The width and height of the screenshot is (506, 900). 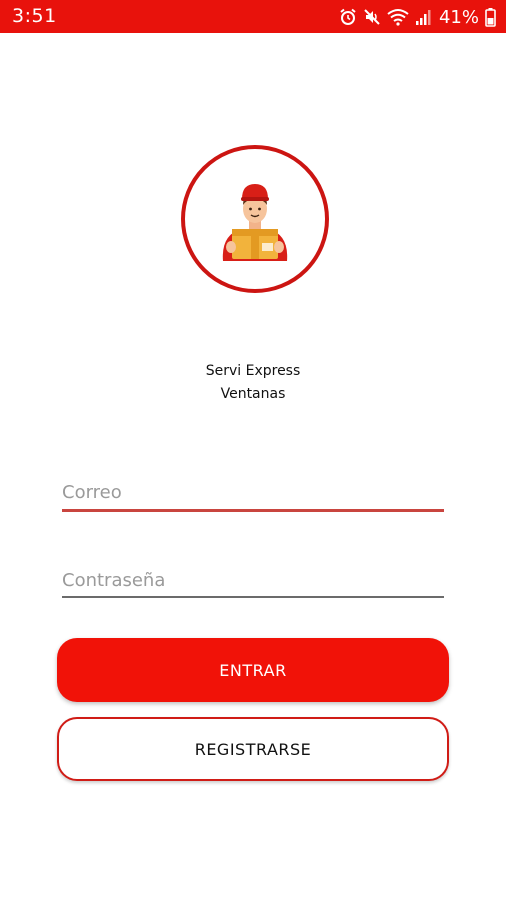 I want to click on wifi-icon, so click(x=398, y=17).